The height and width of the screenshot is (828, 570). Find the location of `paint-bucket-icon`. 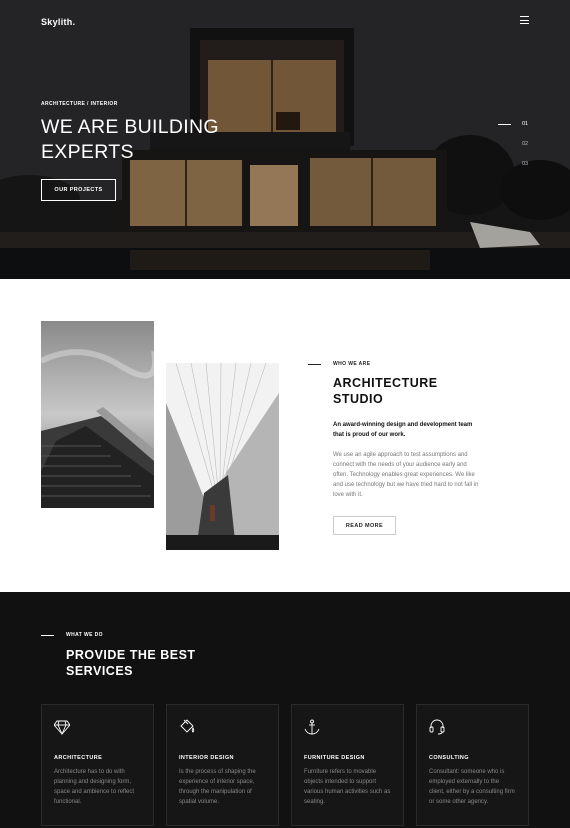

paint-bucket-icon is located at coordinates (187, 726).